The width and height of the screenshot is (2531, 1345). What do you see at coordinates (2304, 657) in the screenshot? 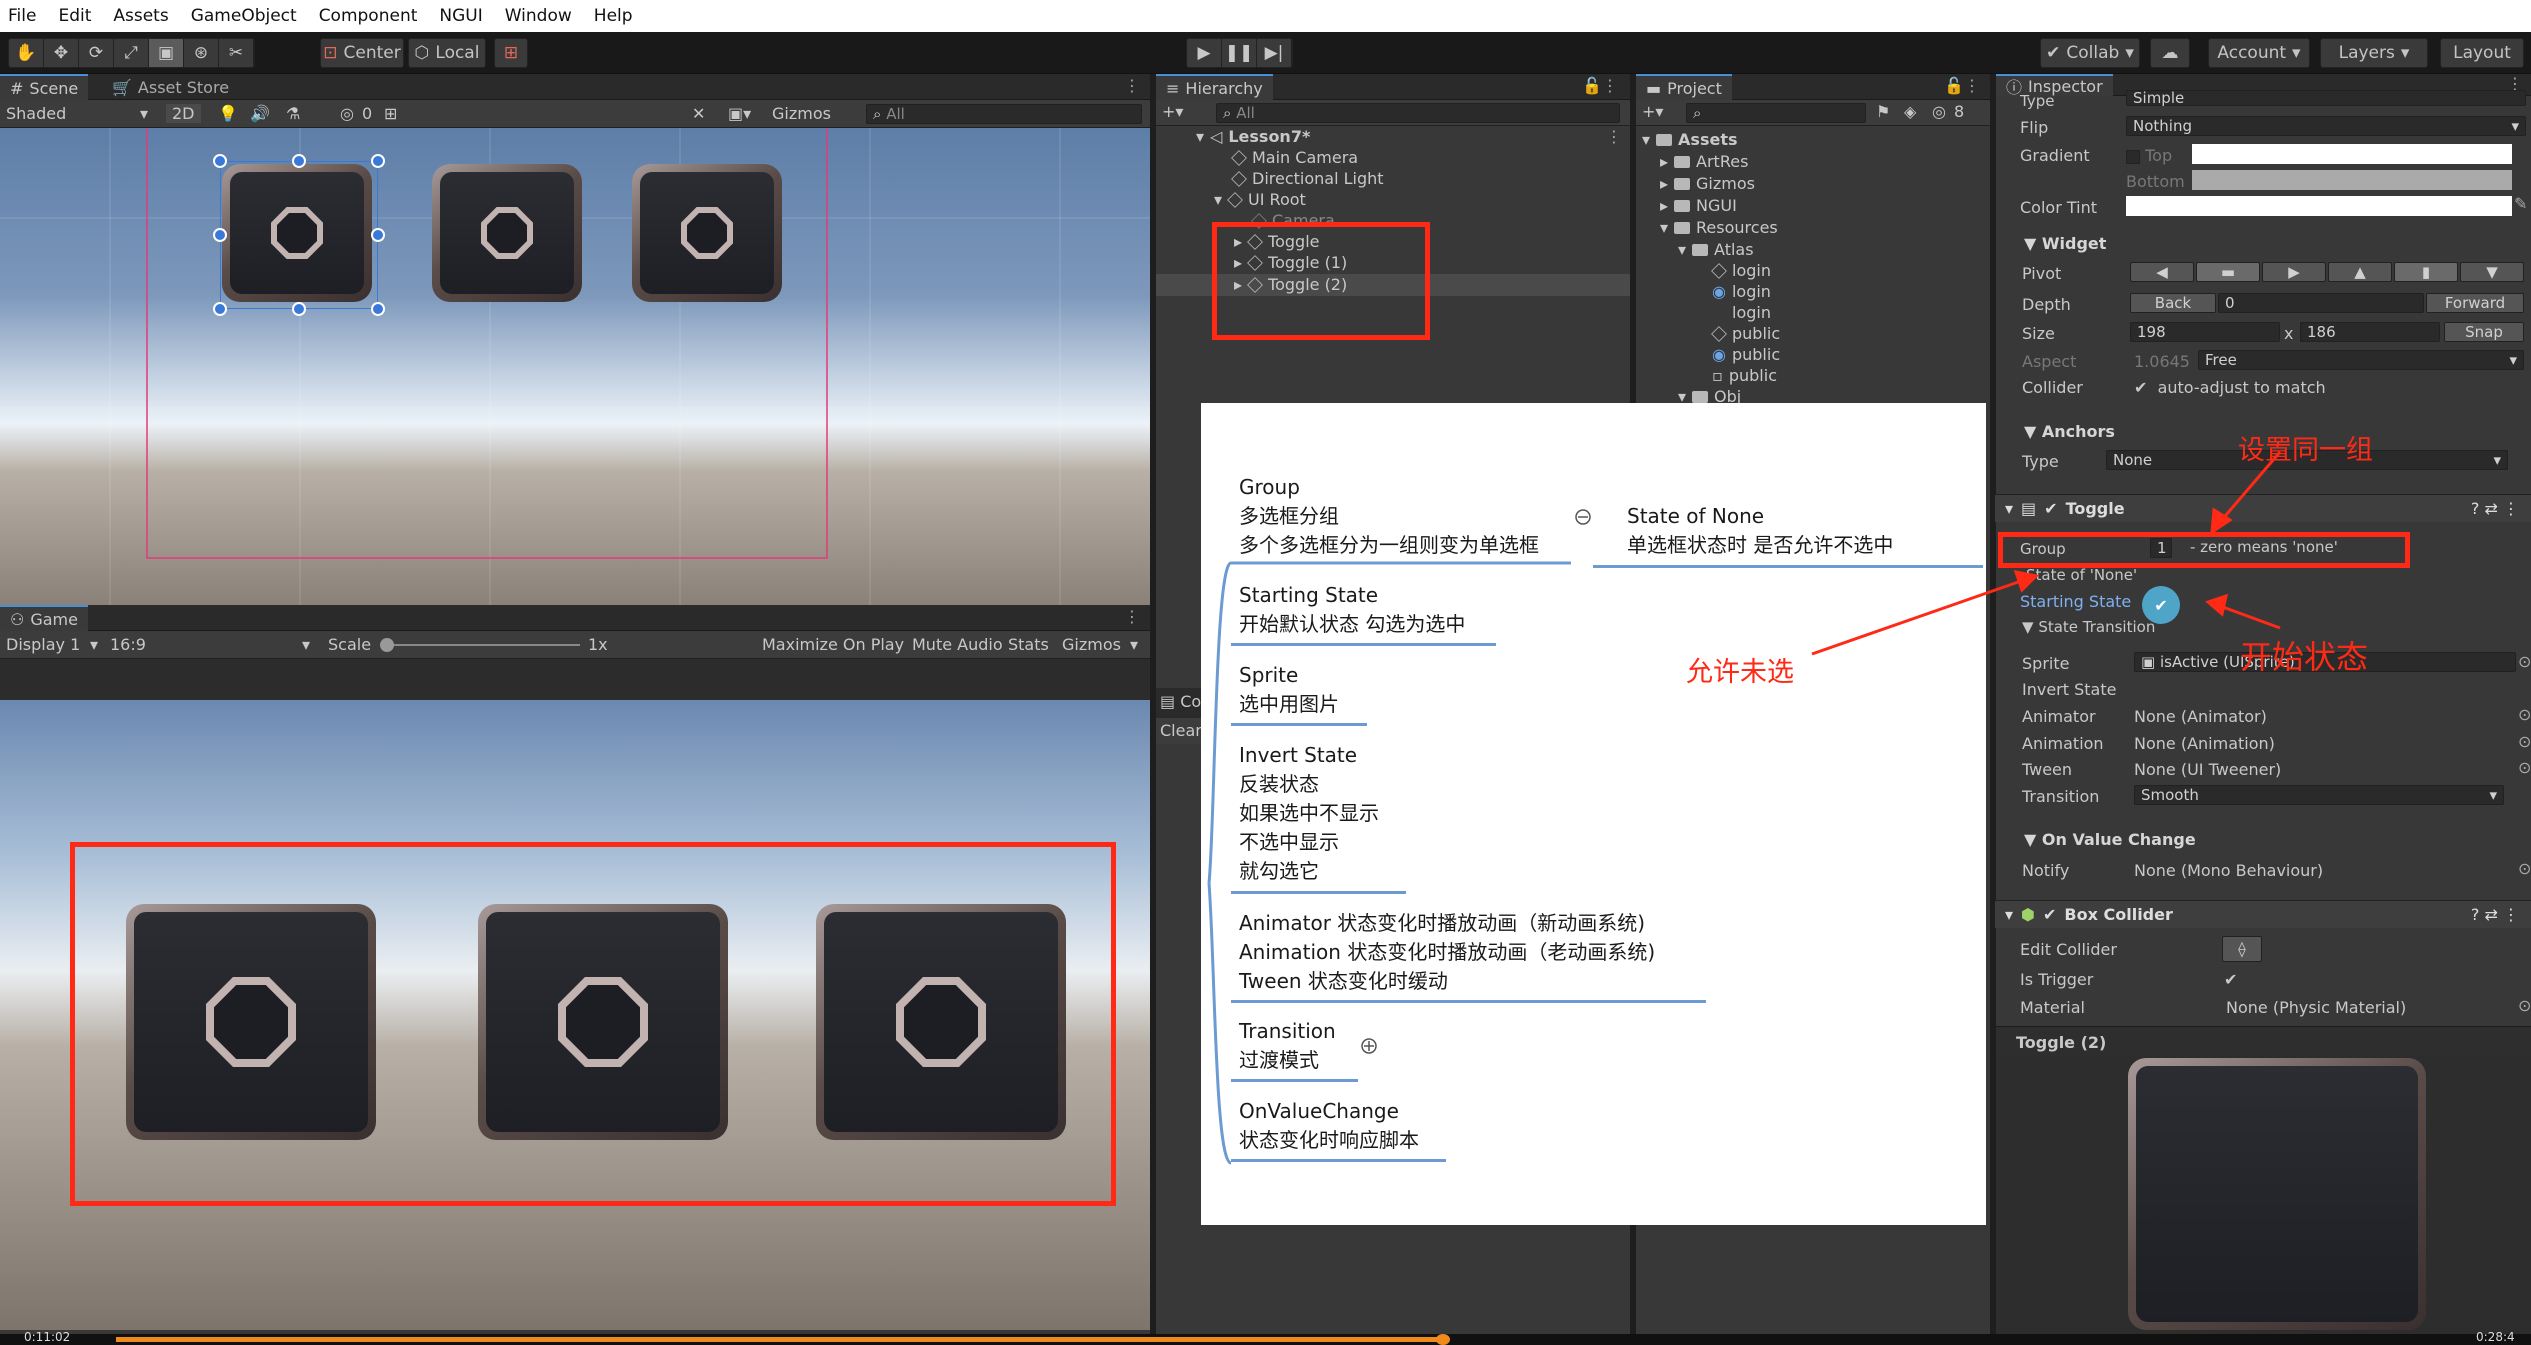
I see `annotation-start-state: 开始状态` at bounding box center [2304, 657].